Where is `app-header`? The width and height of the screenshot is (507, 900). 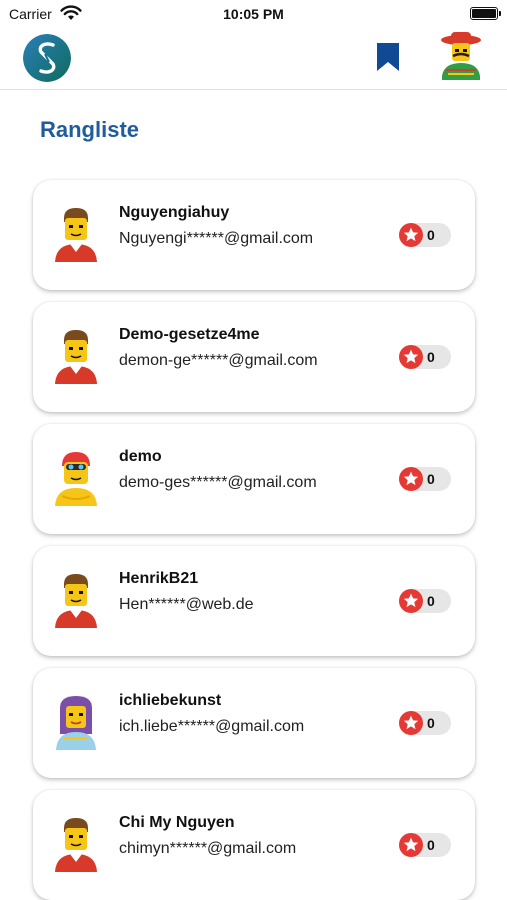
app-header is located at coordinates (253, 59).